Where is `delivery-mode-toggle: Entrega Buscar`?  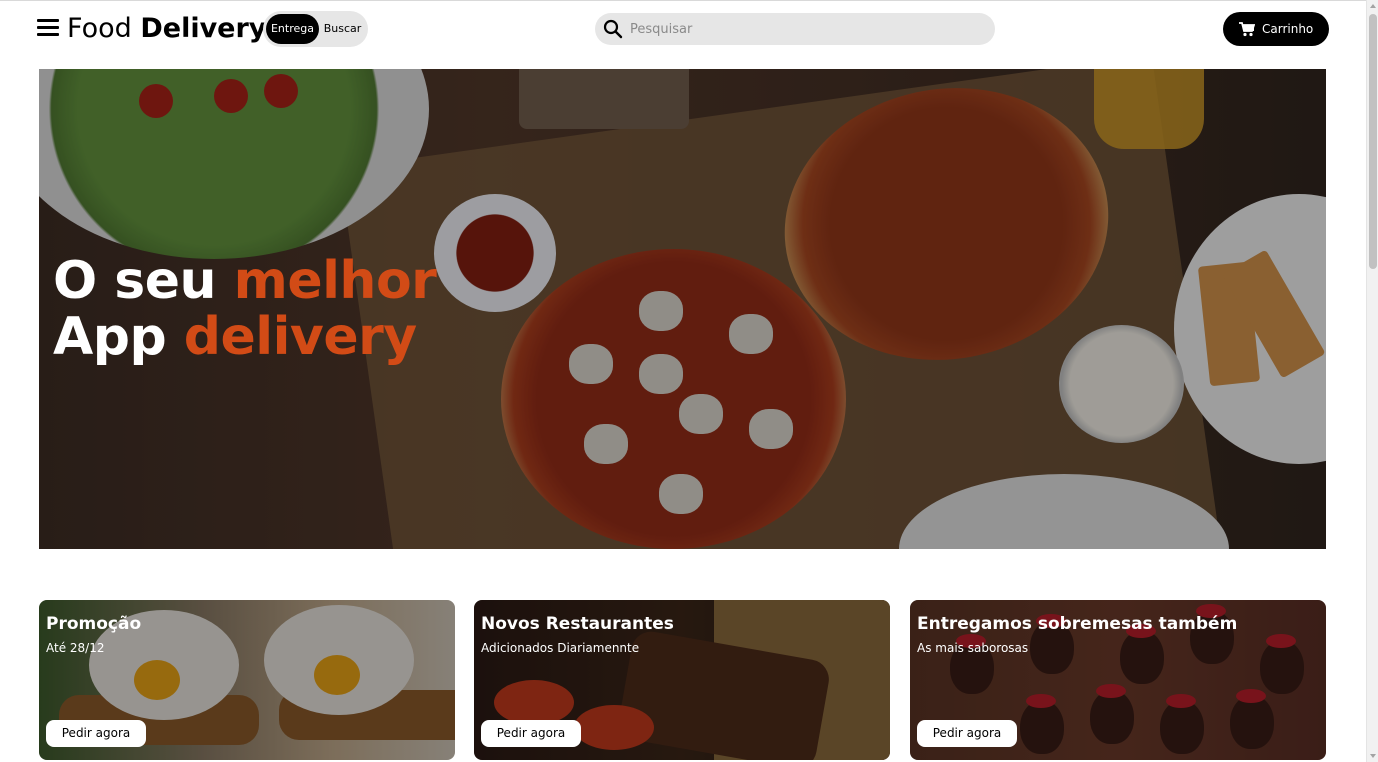 delivery-mode-toggle: Entrega Buscar is located at coordinates (315, 29).